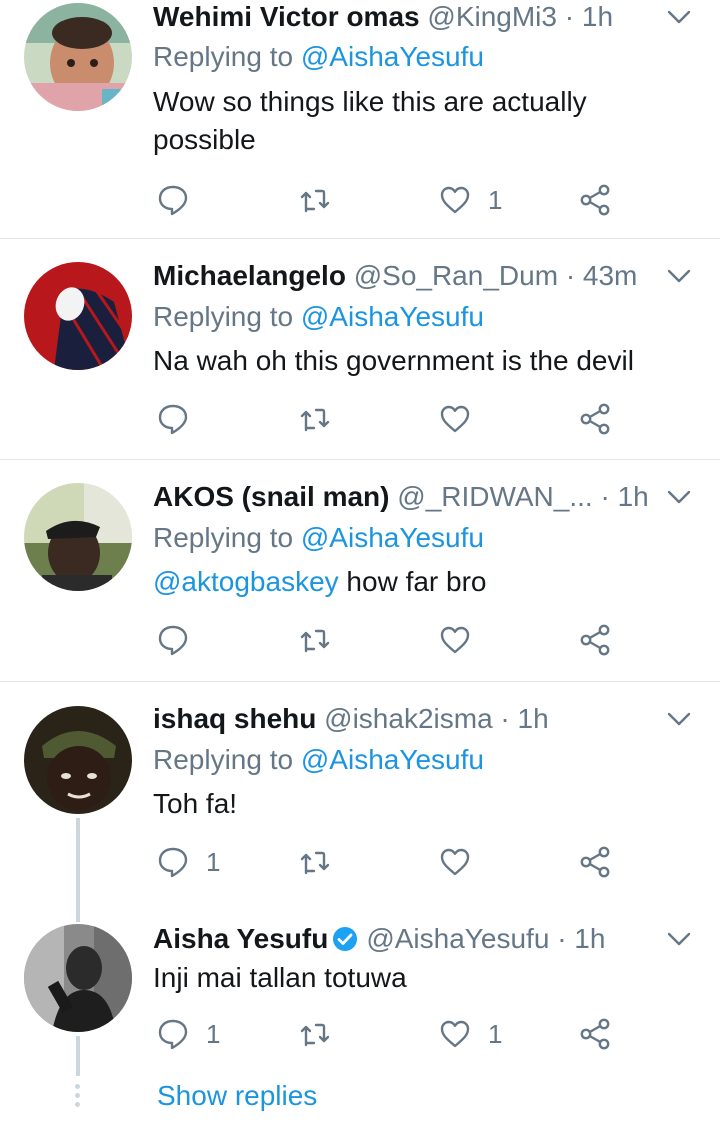 This screenshot has height=1129, width=720. I want to click on show-replies-link: Show replies, so click(237, 1096).